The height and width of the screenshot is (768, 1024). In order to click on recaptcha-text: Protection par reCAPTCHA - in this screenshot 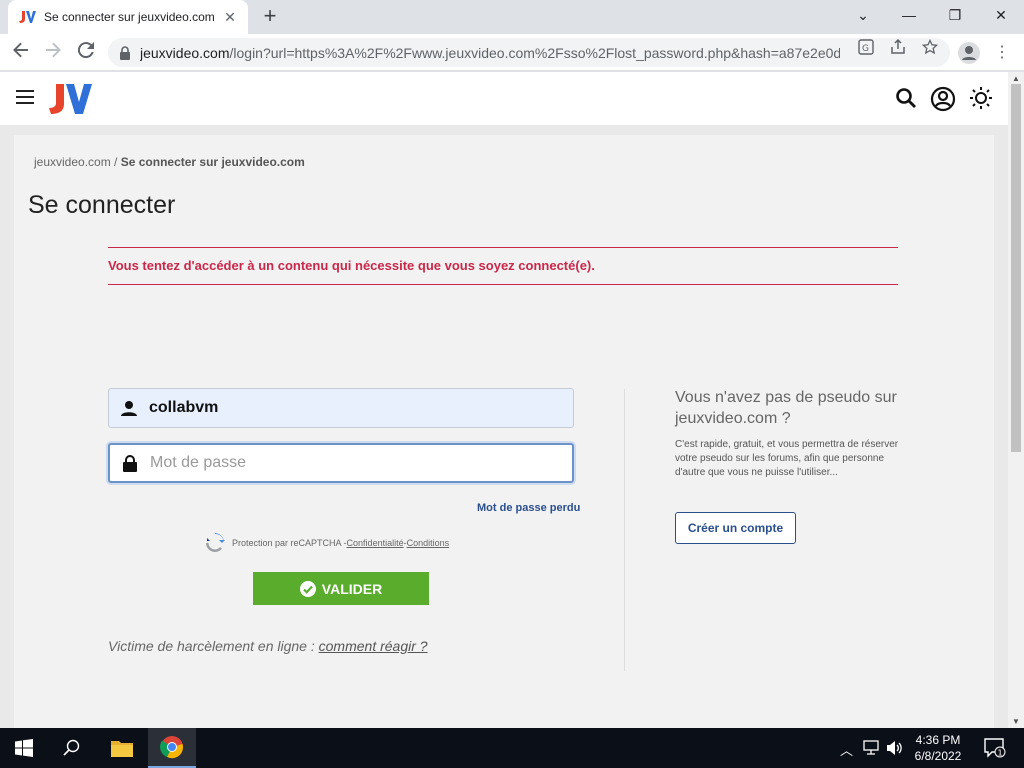, I will do `click(289, 543)`.